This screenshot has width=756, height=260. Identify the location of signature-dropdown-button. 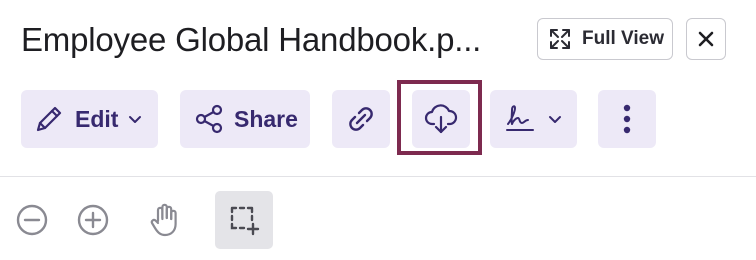
(533, 119).